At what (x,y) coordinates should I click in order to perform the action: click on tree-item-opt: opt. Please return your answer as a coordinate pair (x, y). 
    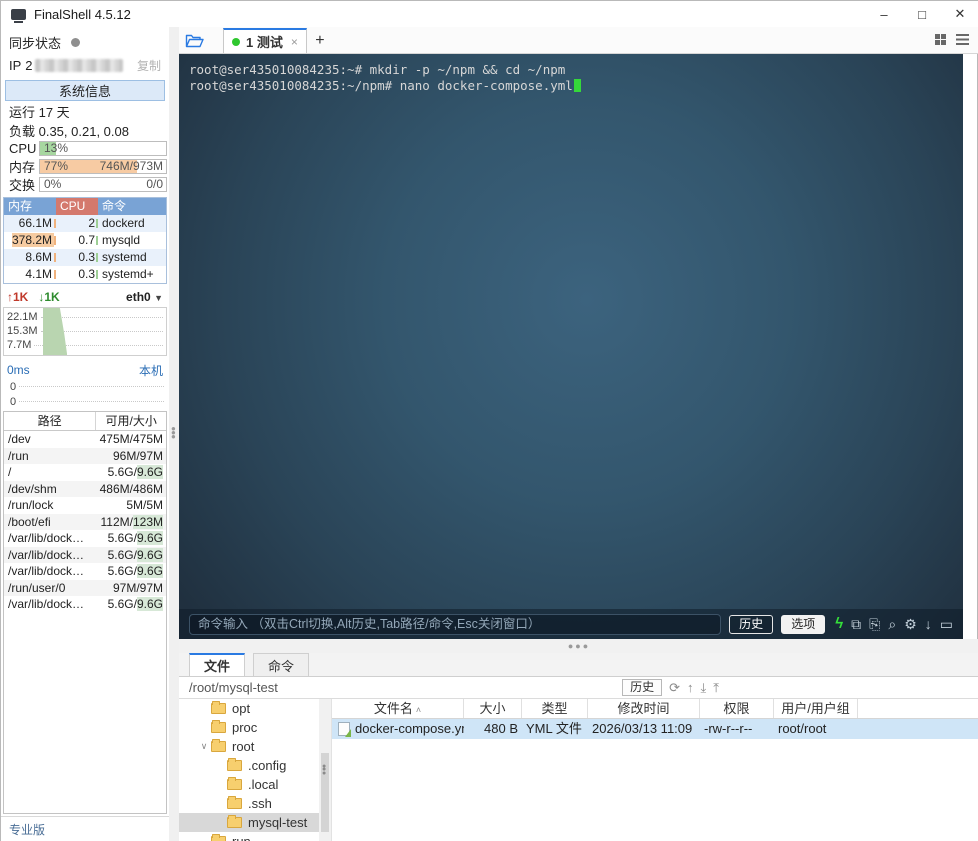
    Looking at the image, I should click on (249, 708).